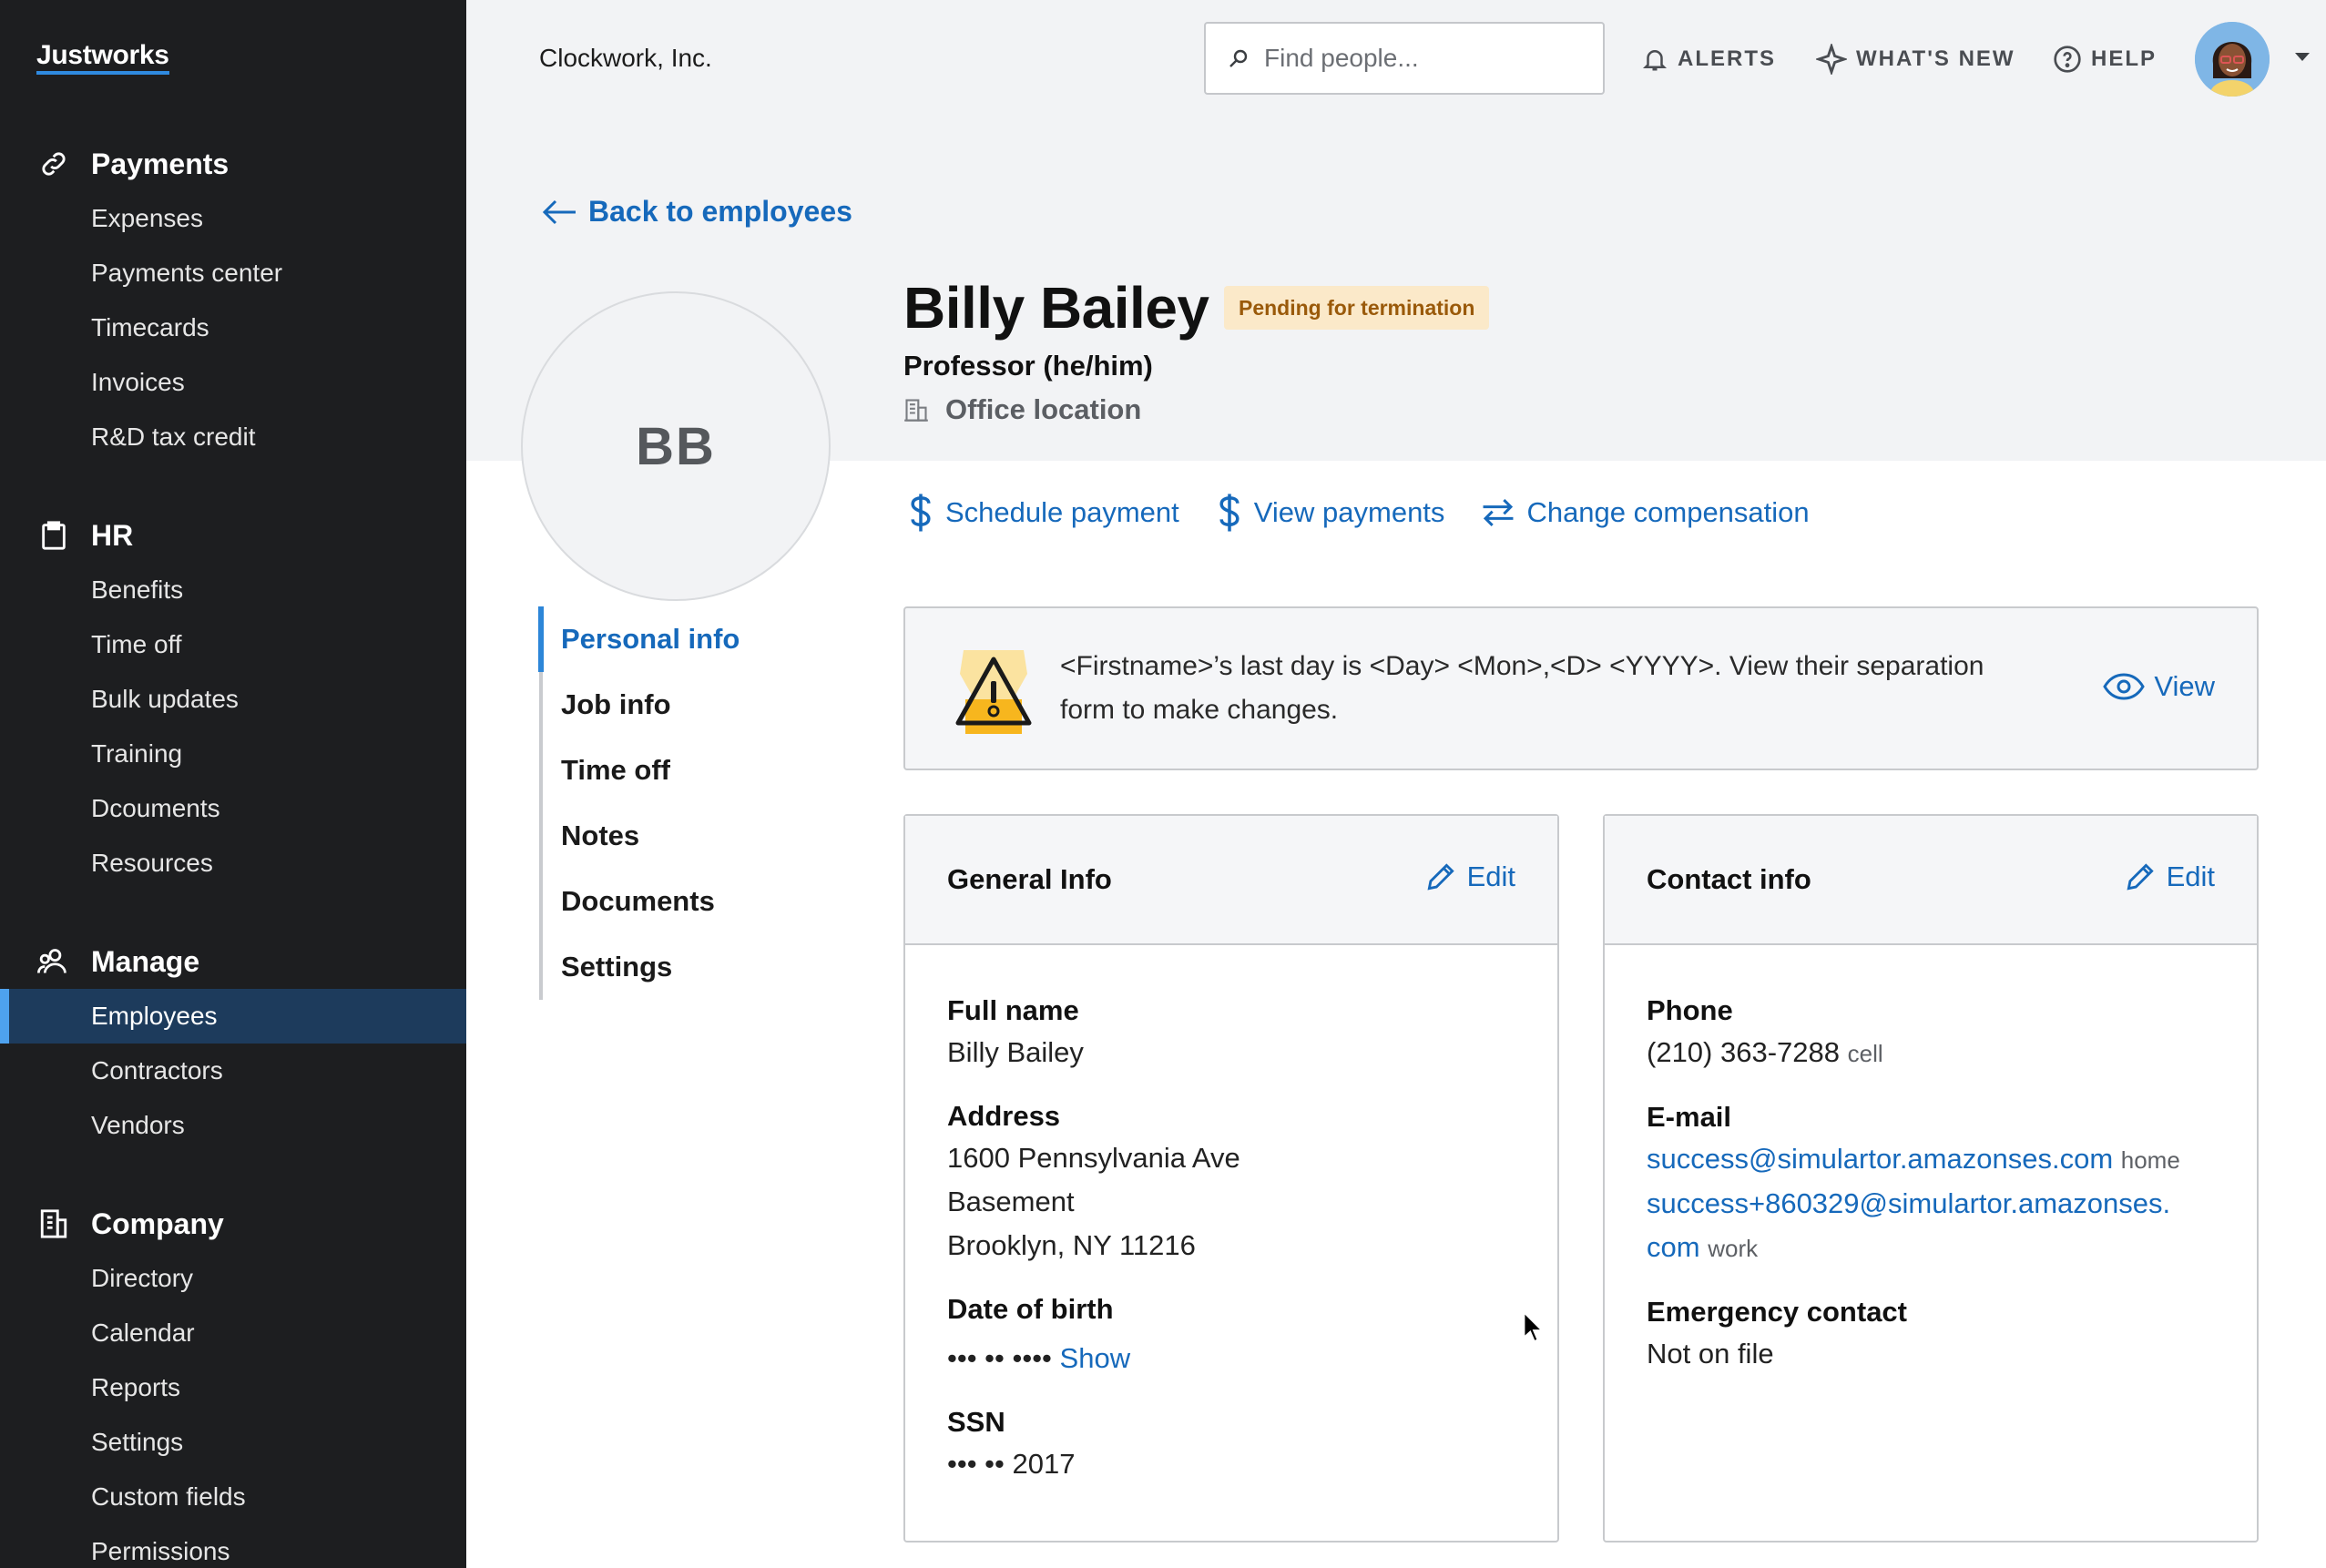 The image size is (2326, 1568). I want to click on bell-icon, so click(1654, 59).